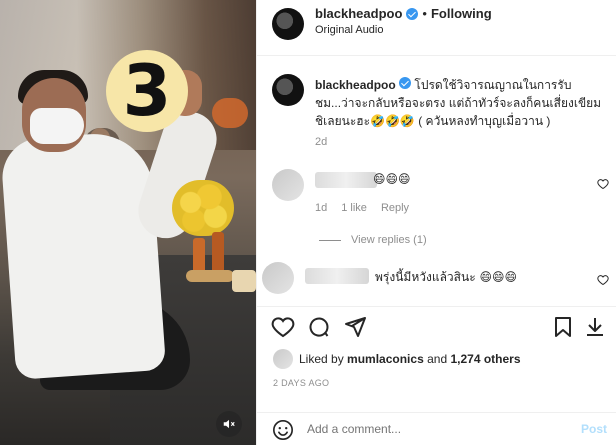 The height and width of the screenshot is (445, 616). Describe the element at coordinates (199, 256) in the screenshot. I see `bottle` at that location.